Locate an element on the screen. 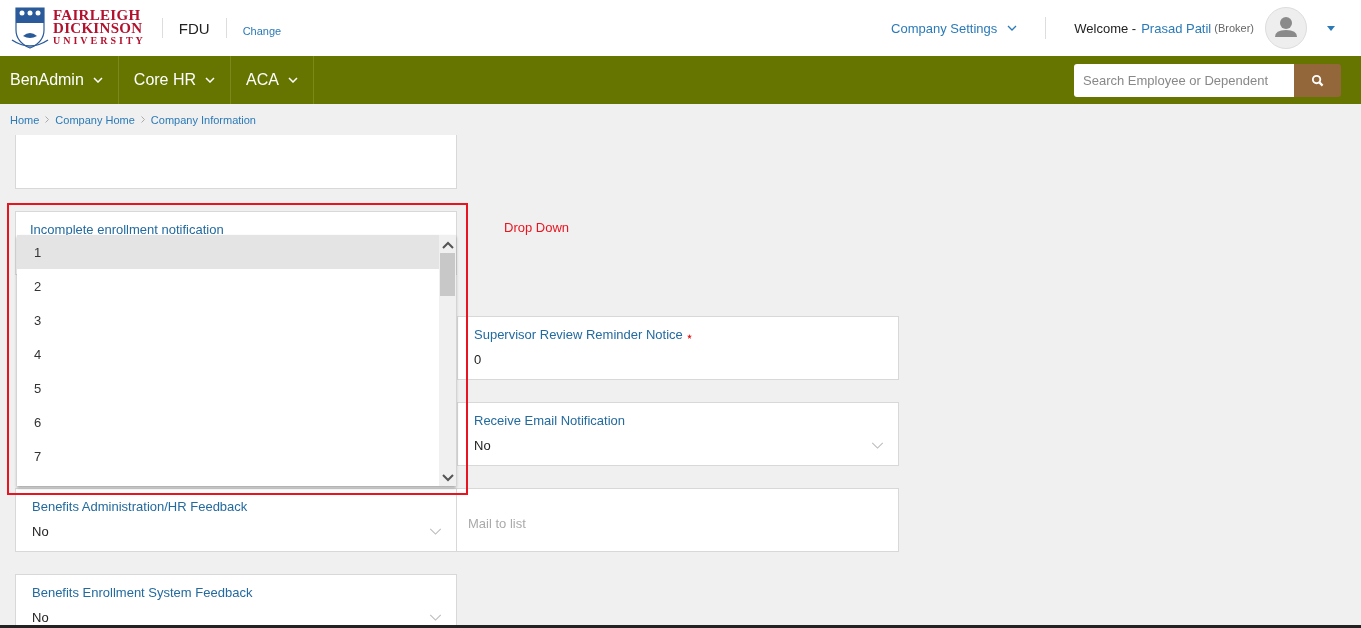 This screenshot has width=1361, height=628. crest-icon is located at coordinates (30, 28).